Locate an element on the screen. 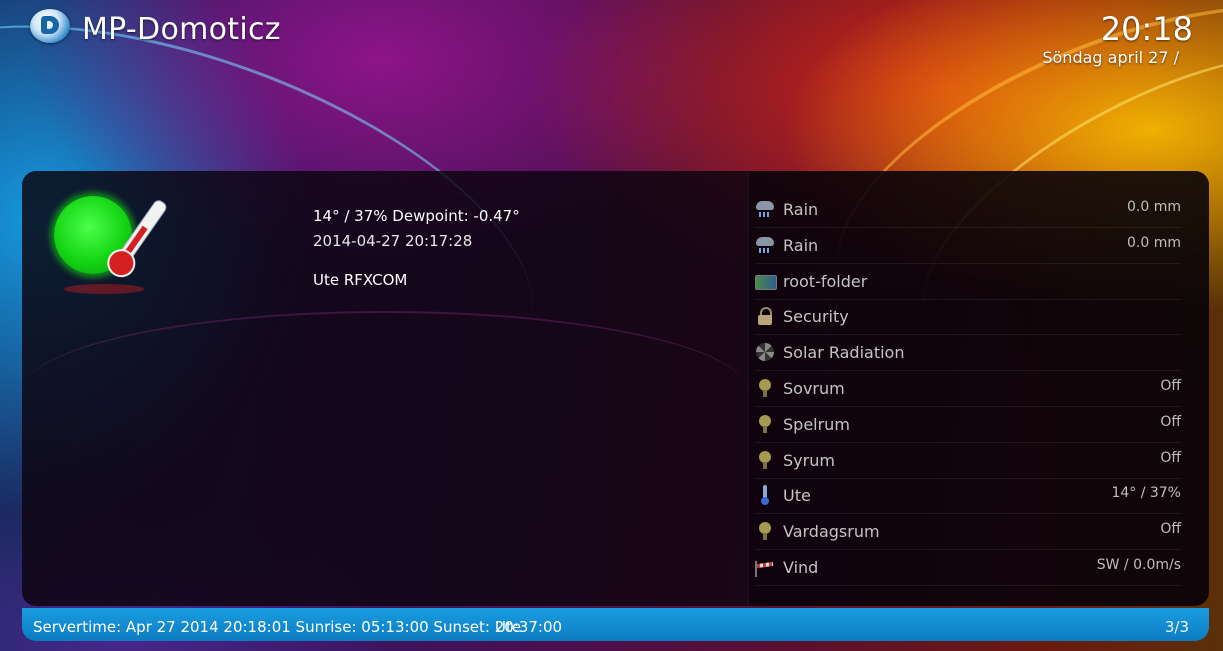 Image resolution: width=1223 pixels, height=651 pixels. detail-timestamp: 2014-04-27 20:17:28 is located at coordinates (393, 241).